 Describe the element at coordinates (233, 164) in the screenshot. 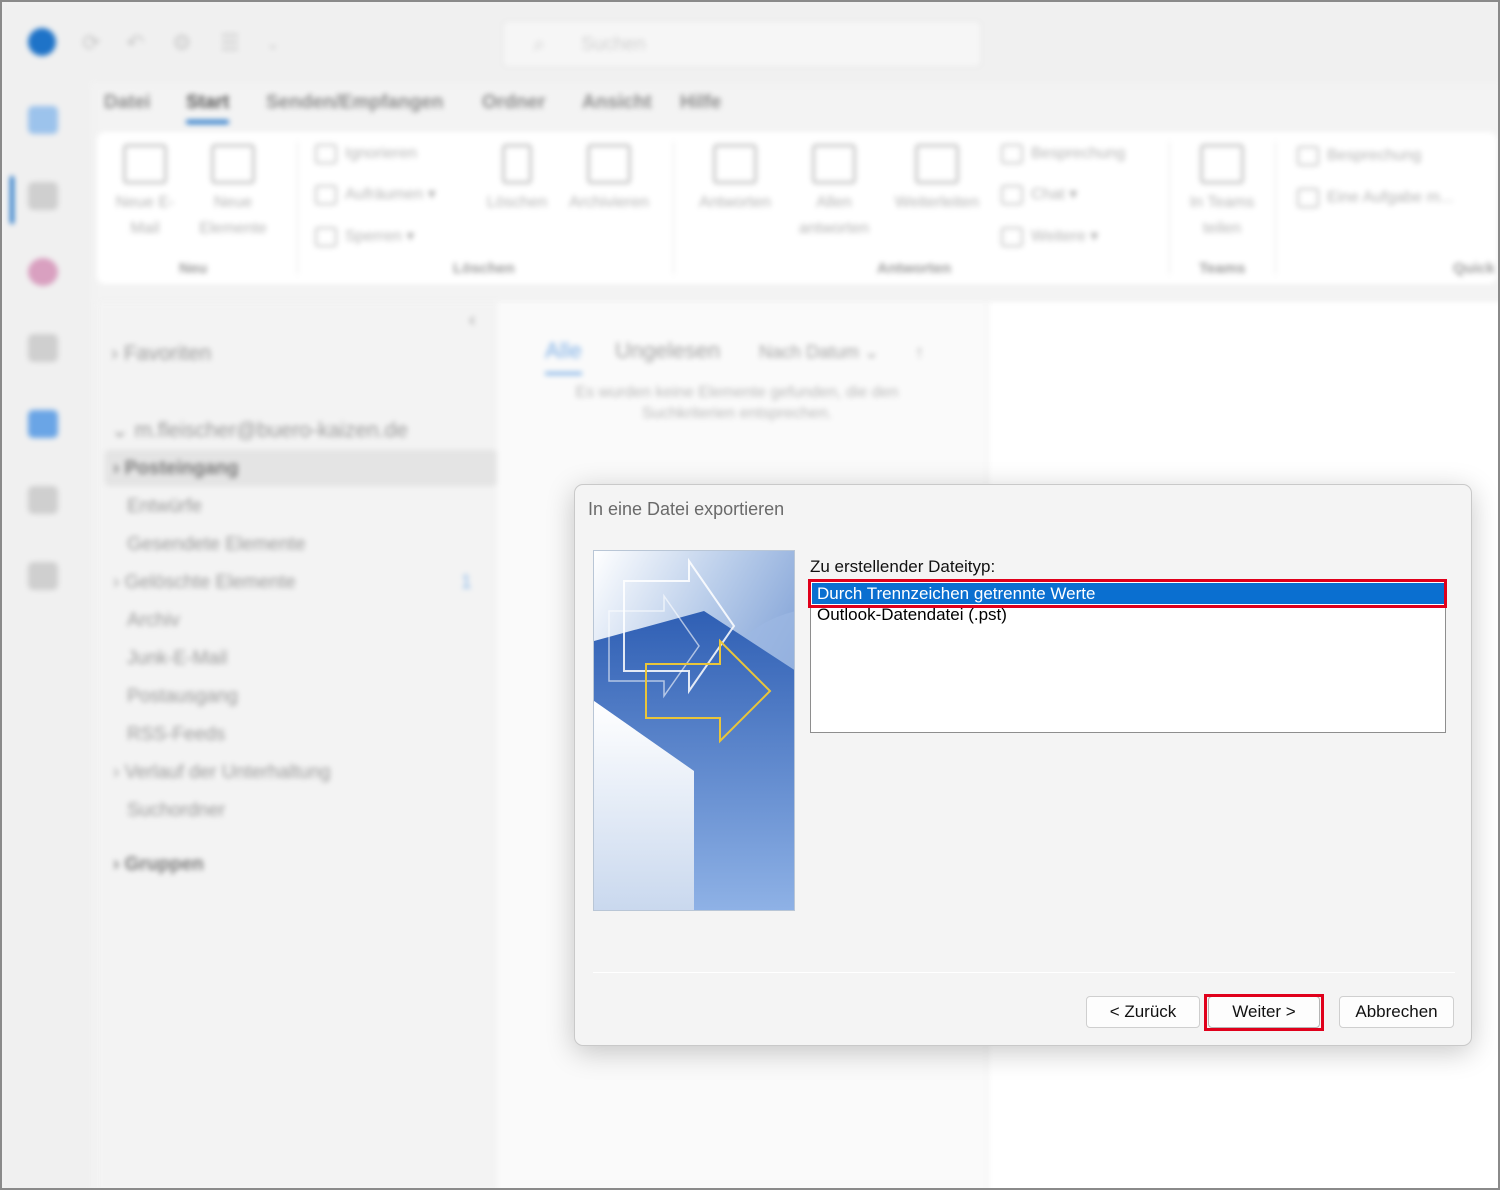

I see `new-items-icon` at that location.